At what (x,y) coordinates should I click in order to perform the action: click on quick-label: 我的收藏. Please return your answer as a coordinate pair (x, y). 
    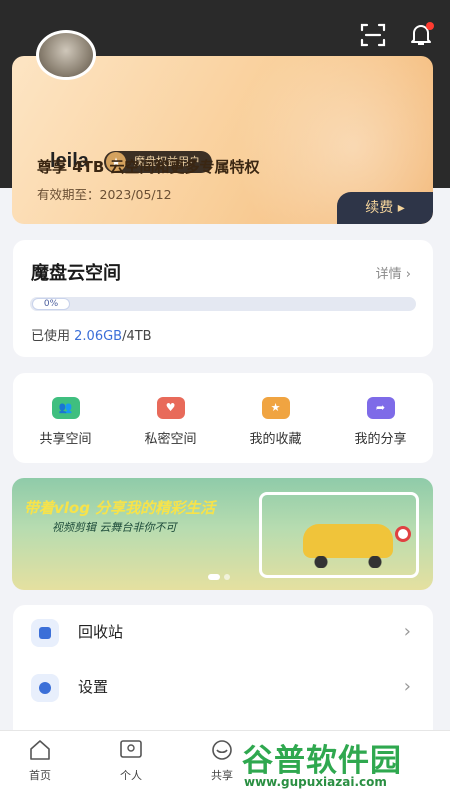
    Looking at the image, I should click on (275, 439).